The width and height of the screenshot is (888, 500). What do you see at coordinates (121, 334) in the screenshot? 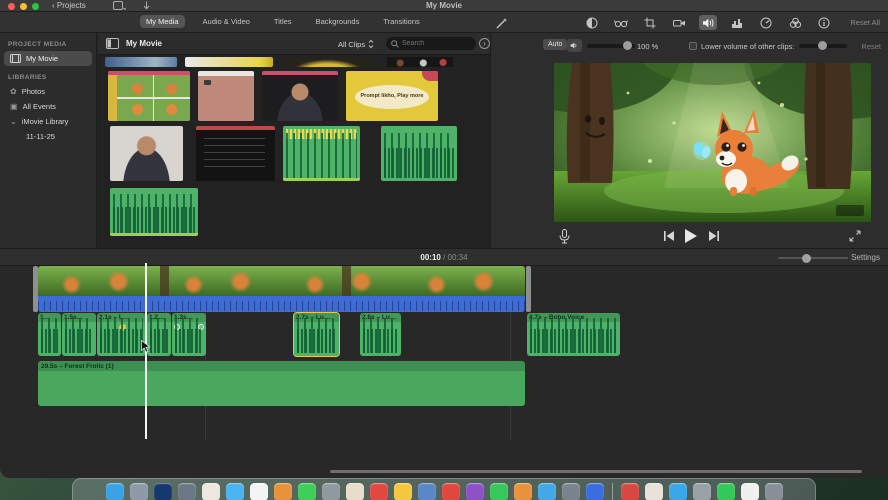
I see `timeline-audio-clip: 2.1s – L… ♪` at bounding box center [121, 334].